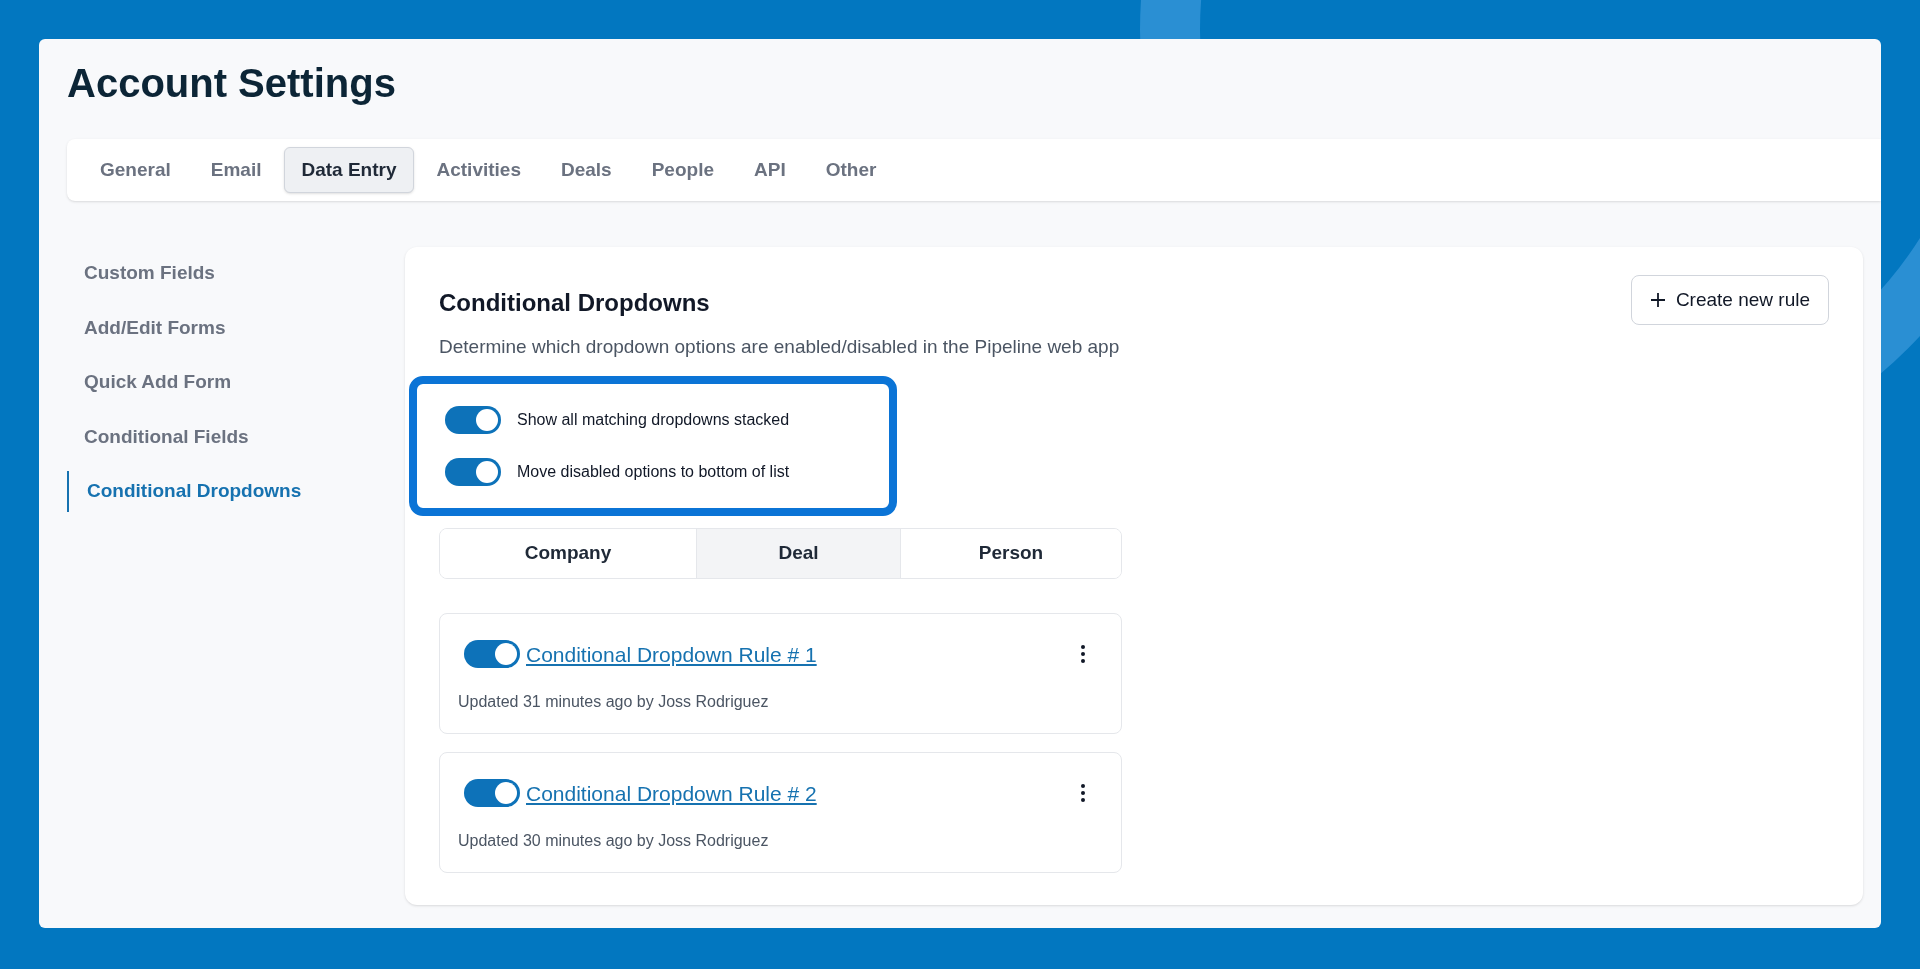 This screenshot has width=1920, height=969. Describe the element at coordinates (231, 83) in the screenshot. I see `page-title: Account Settings` at that location.